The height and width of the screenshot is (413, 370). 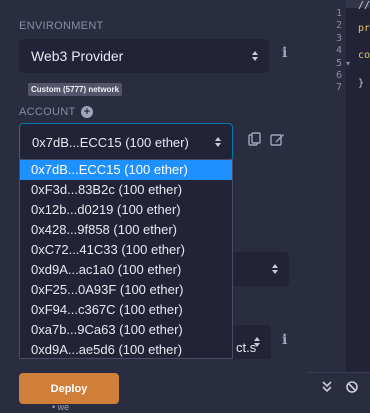 I want to click on account-option: 0xF25...0A93F (100 ether), so click(x=126, y=290).